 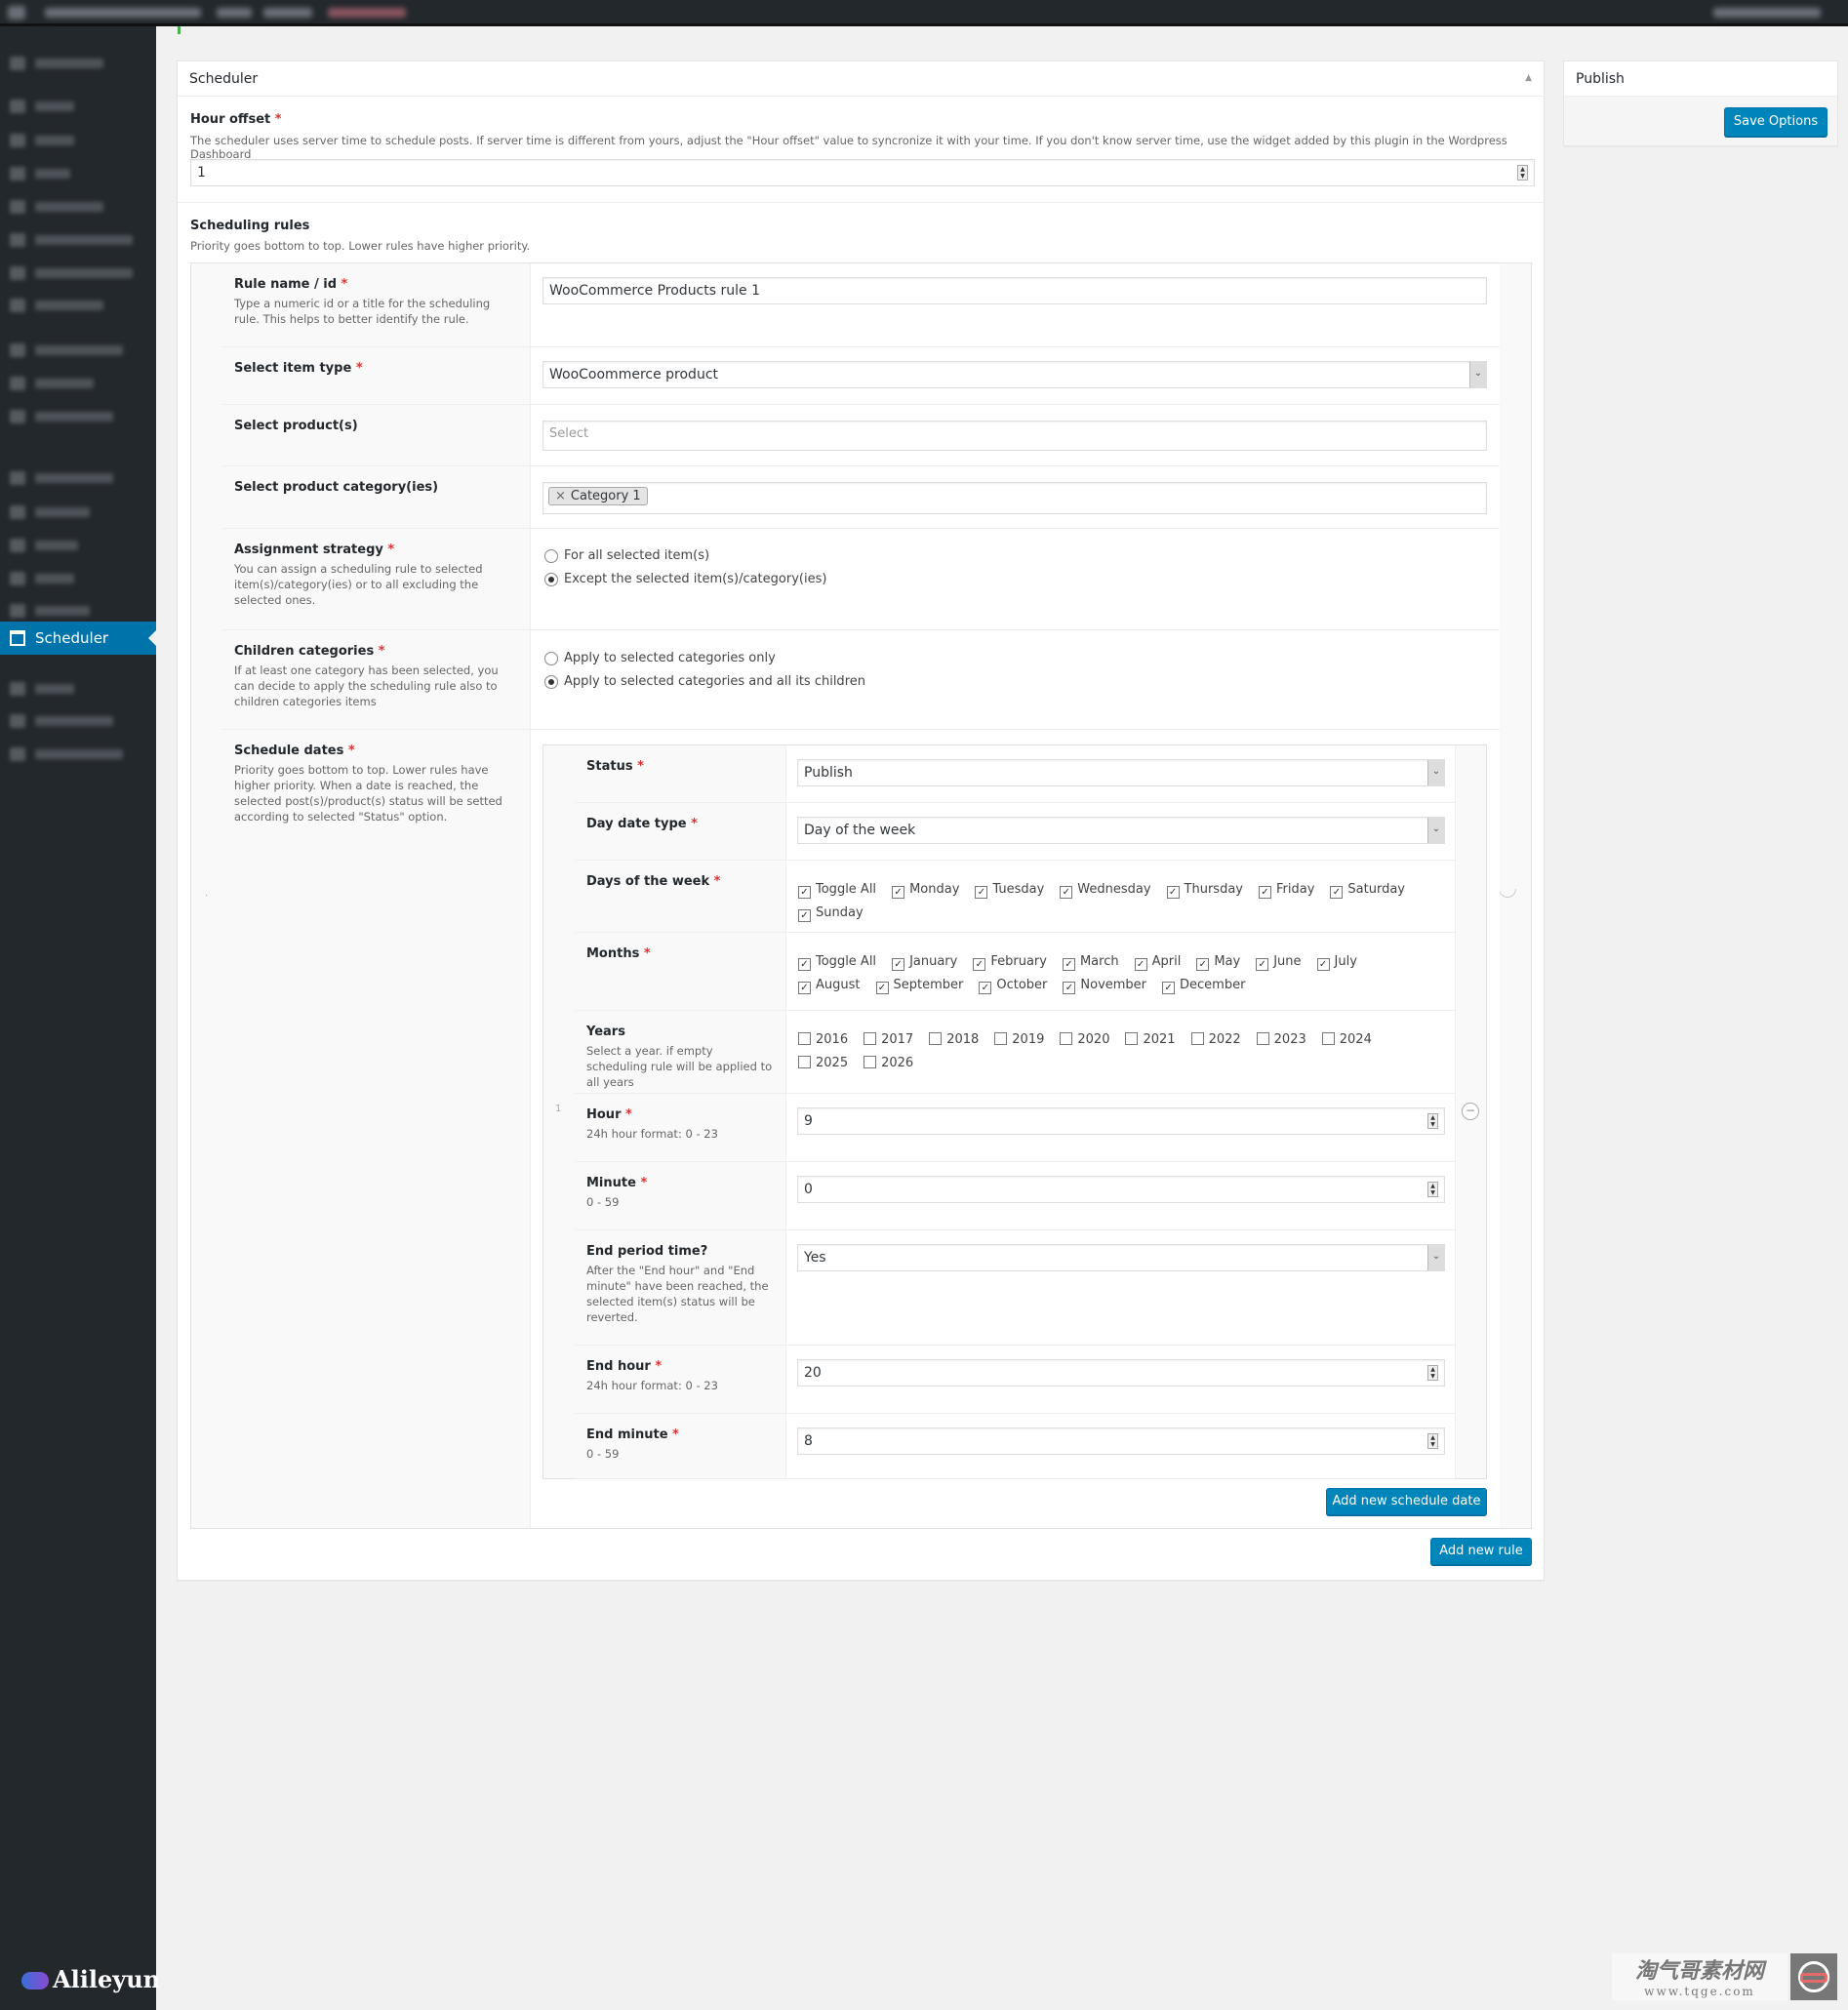 What do you see at coordinates (78, 638) in the screenshot?
I see `sidebar-item-scheduler: Scheduler` at bounding box center [78, 638].